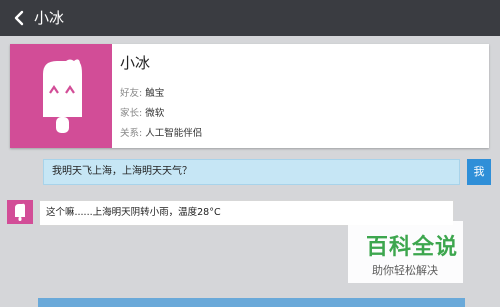 This screenshot has width=500, height=307. What do you see at coordinates (405, 270) in the screenshot?
I see `watermark-subtitle: 助你轻松解决` at bounding box center [405, 270].